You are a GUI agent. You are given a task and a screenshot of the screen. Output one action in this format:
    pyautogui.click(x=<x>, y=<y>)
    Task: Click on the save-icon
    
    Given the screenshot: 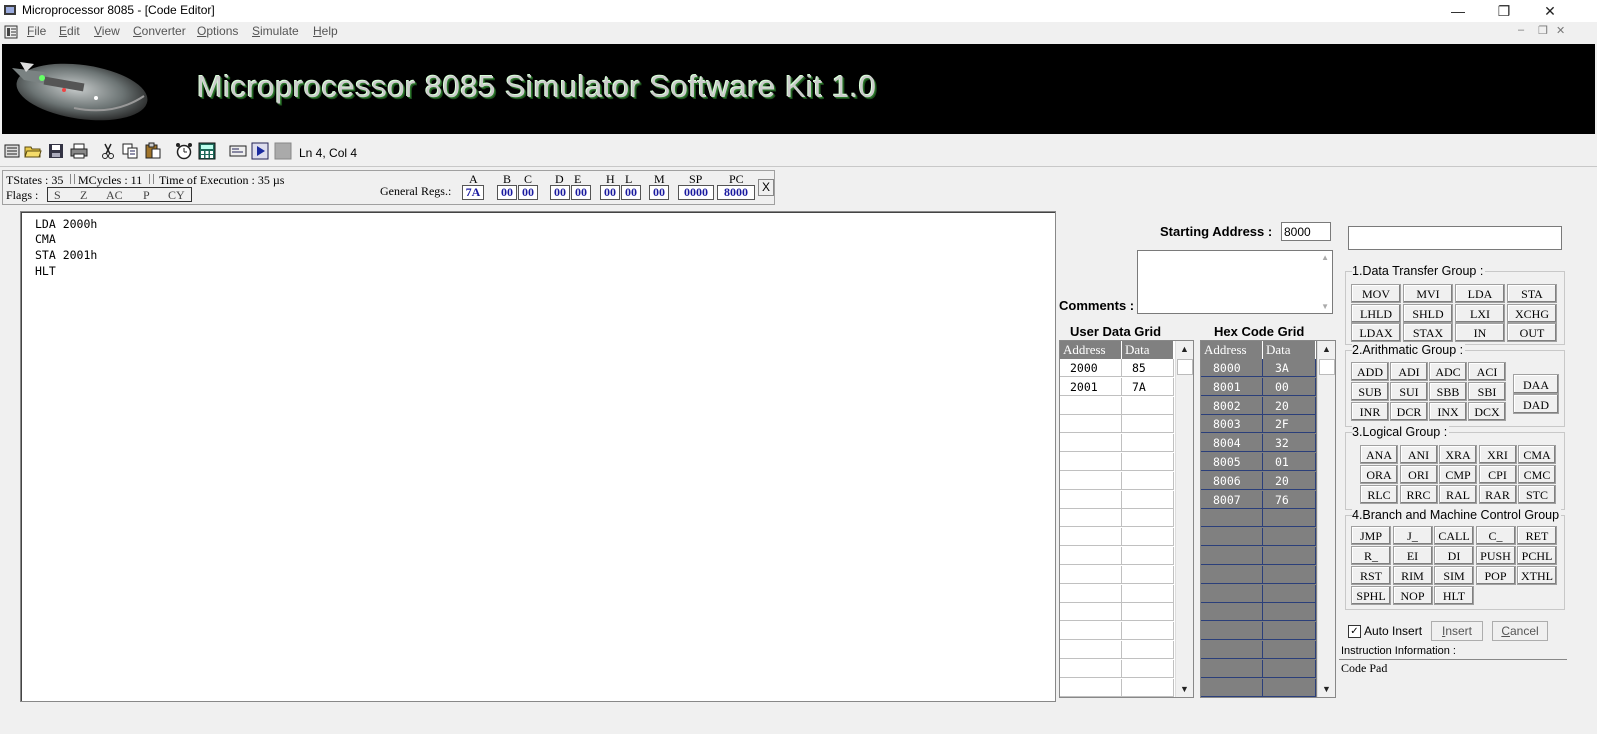 What is the action you would take?
    pyautogui.click(x=56, y=151)
    